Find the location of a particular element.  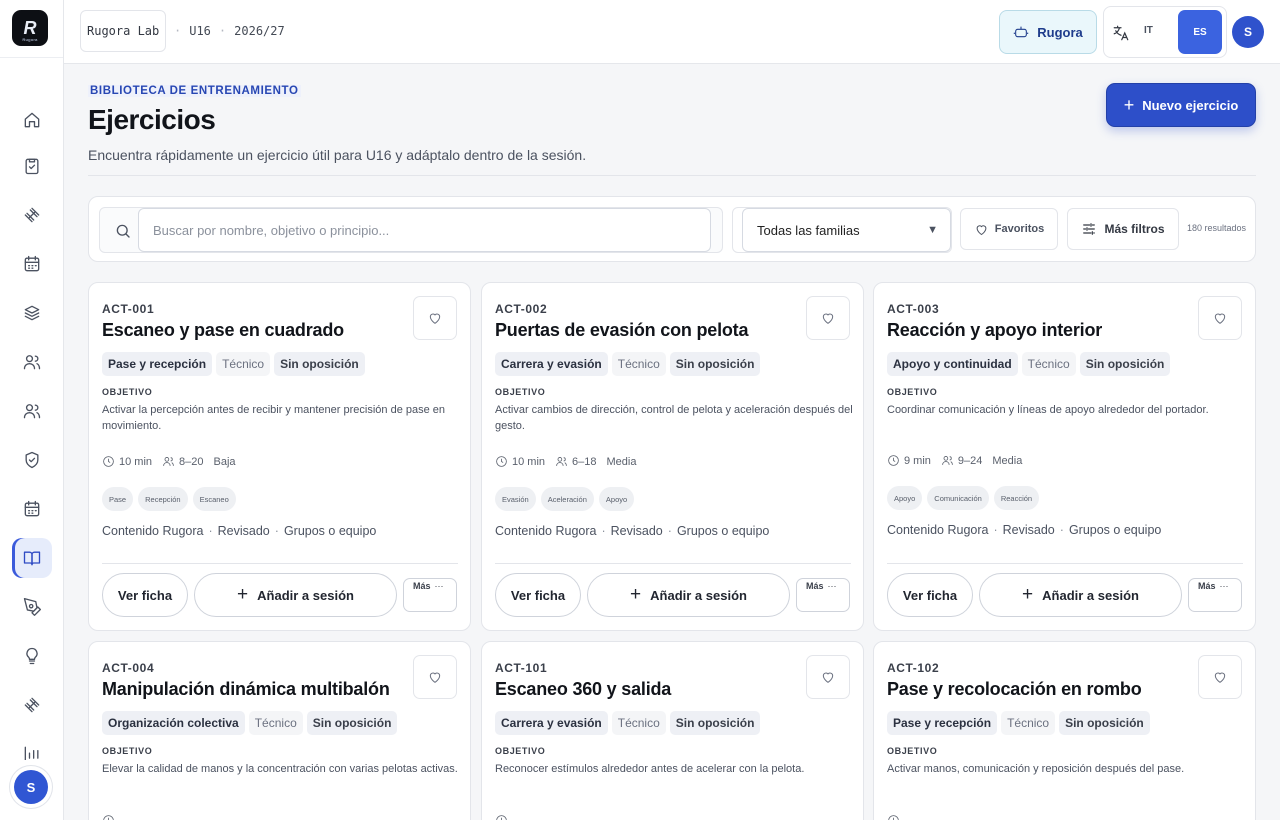

rugora-assistant-button: Rugora is located at coordinates (1048, 32).